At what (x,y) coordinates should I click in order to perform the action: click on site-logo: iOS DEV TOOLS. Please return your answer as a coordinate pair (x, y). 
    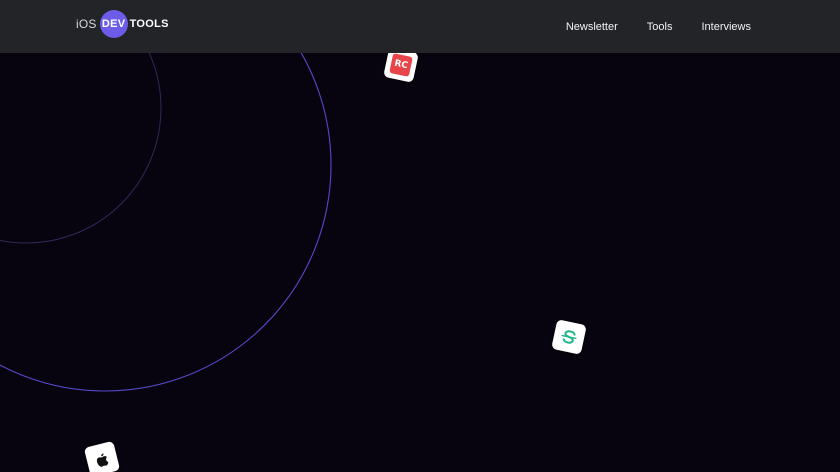
    Looking at the image, I should click on (122, 24).